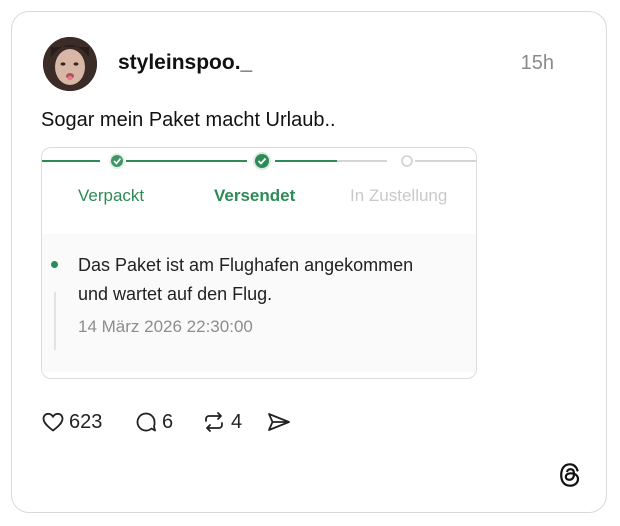 This screenshot has width=620, height=526. What do you see at coordinates (407, 161) in the screenshot?
I see `pending-step-icon` at bounding box center [407, 161].